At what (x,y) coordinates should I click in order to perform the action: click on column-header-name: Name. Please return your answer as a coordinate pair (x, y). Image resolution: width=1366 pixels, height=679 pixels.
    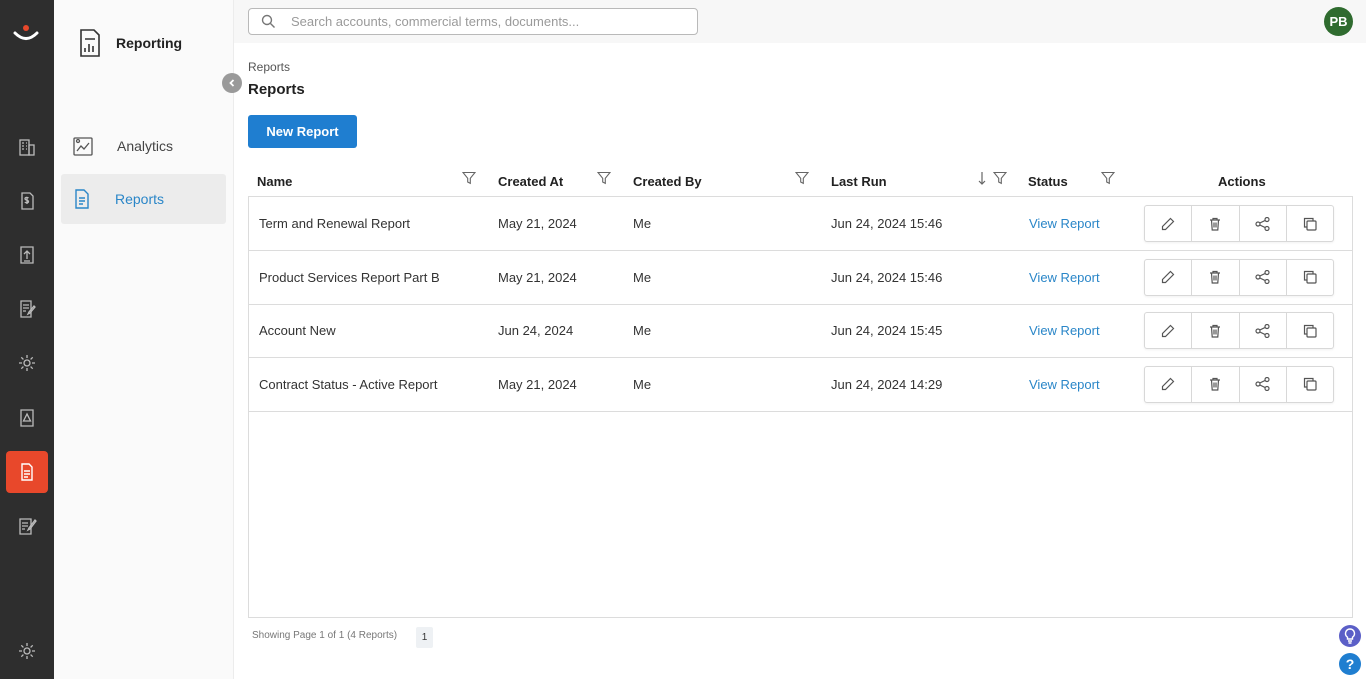
    Looking at the image, I should click on (274, 181).